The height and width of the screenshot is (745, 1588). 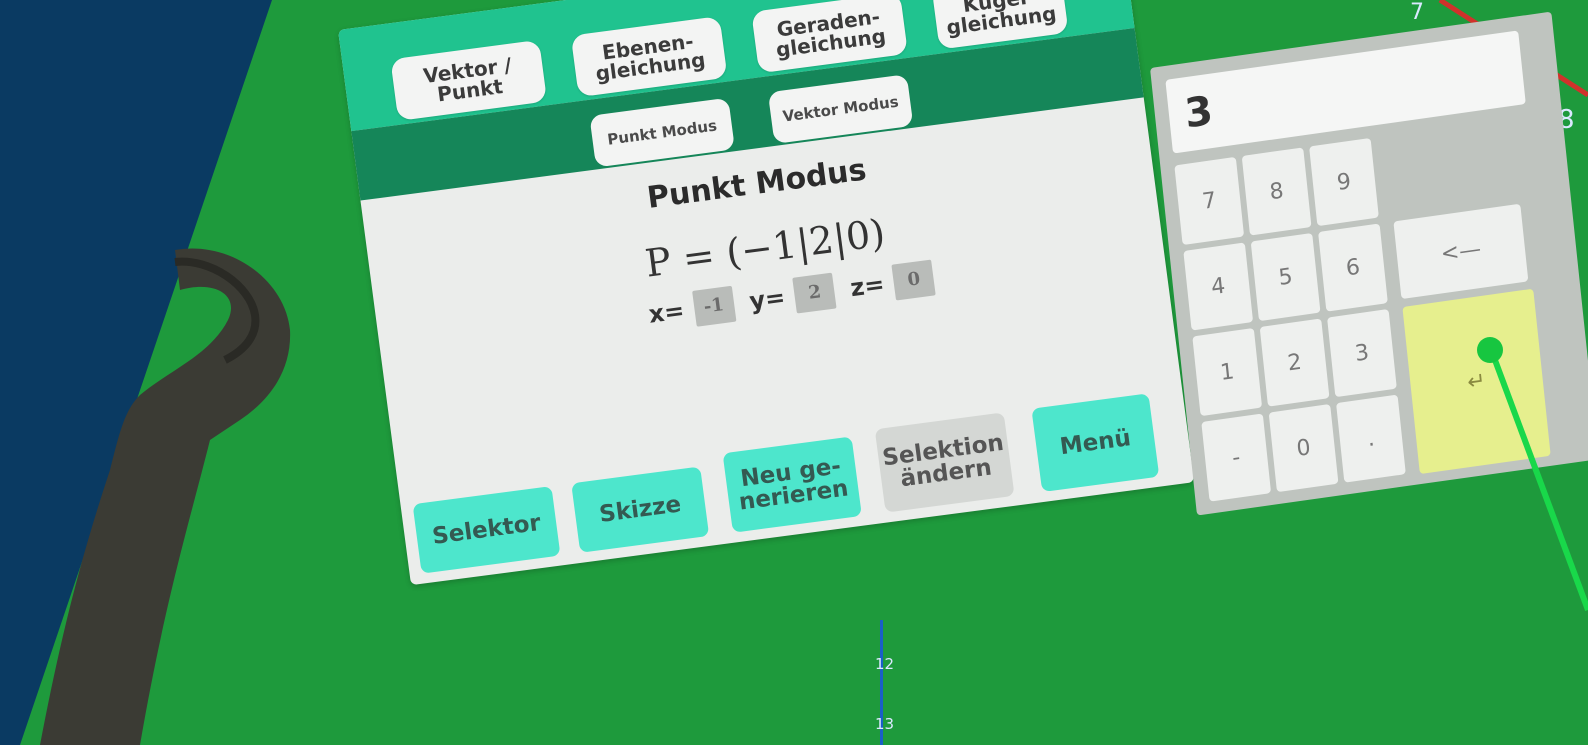 I want to click on skizze-button: Skizze, so click(x=640, y=509).